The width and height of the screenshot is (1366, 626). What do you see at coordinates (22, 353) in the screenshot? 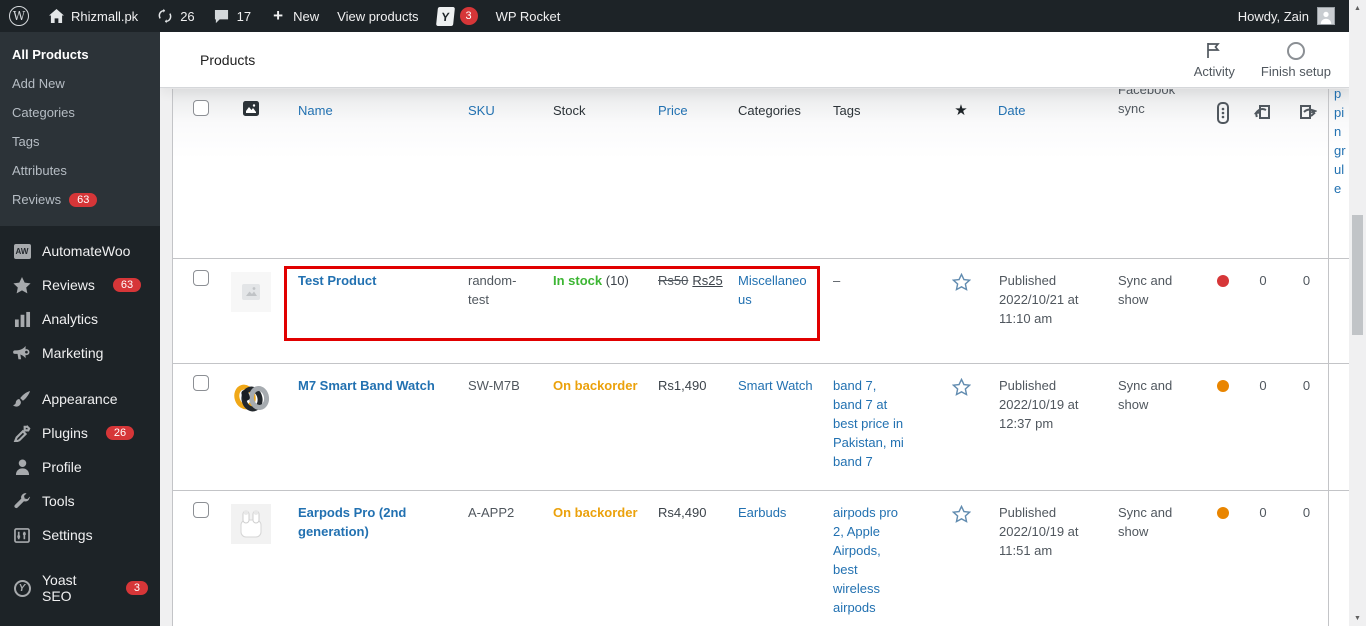
I see `megaphone-icon` at bounding box center [22, 353].